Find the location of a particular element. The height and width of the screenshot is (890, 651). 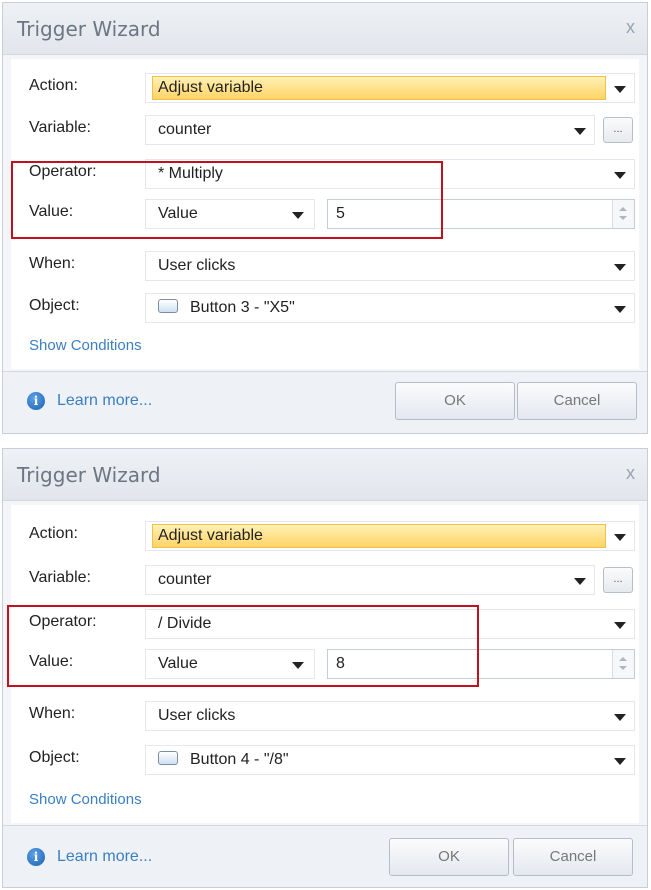

object-select: Button 4 - "/8" is located at coordinates (390, 760).